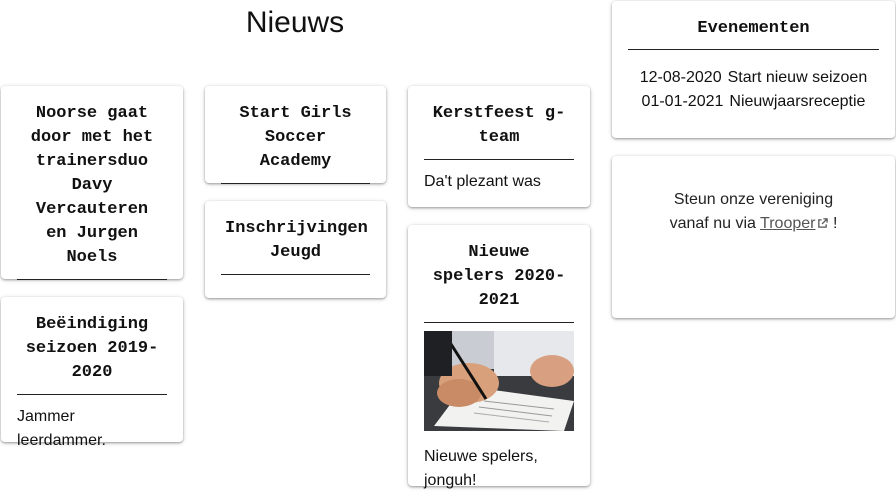  I want to click on event-item: 01-01-2021 Nieuwjaarsreceptie, so click(753, 102).